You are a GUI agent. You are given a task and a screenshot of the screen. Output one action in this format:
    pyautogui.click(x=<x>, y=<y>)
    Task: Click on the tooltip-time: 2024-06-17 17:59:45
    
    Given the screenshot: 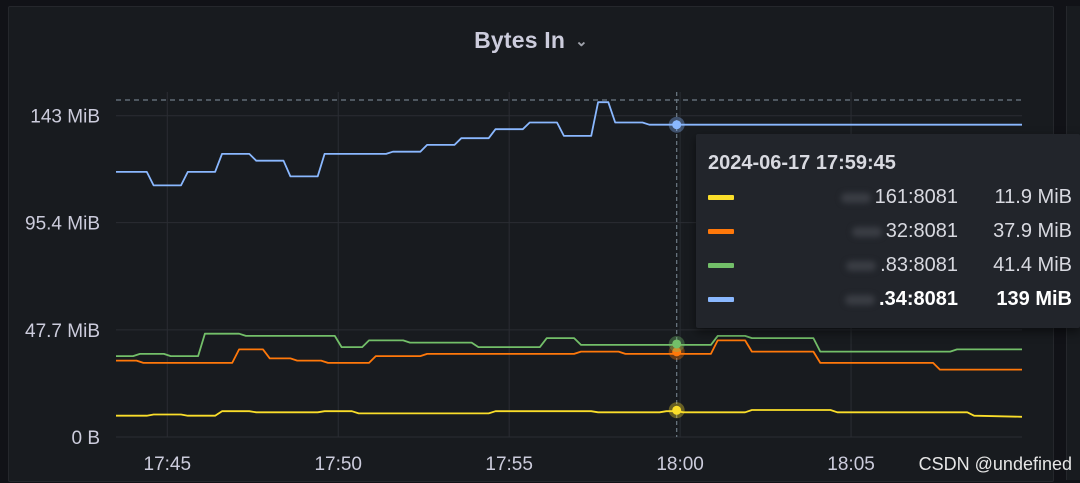 What is the action you would take?
    pyautogui.click(x=802, y=163)
    